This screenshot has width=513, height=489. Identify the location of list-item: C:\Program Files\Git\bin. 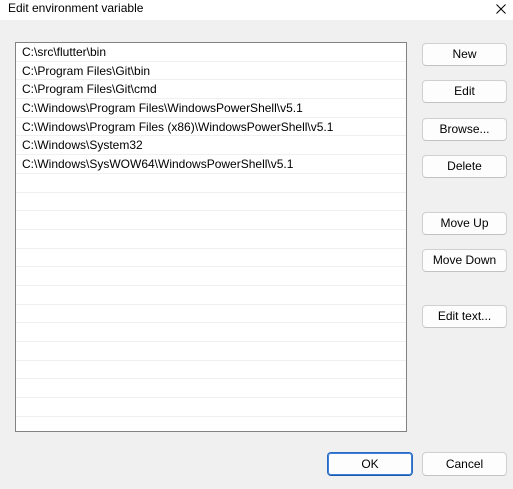
(211, 71).